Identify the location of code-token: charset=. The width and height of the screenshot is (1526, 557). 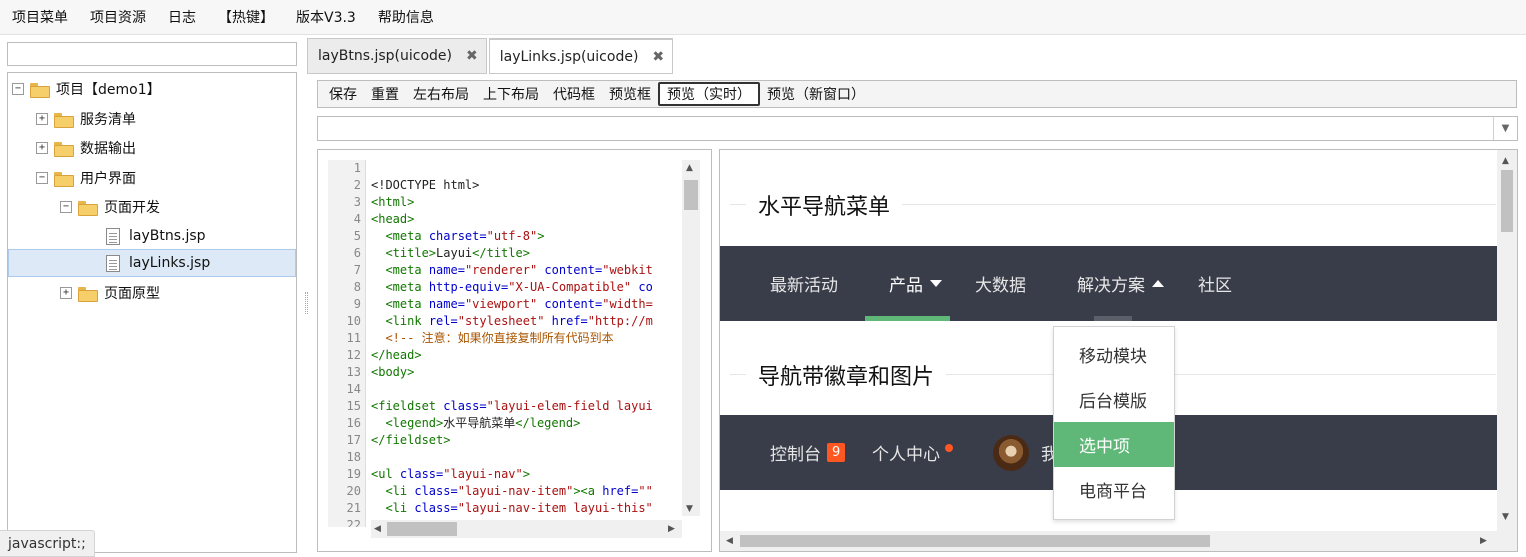
(457, 236).